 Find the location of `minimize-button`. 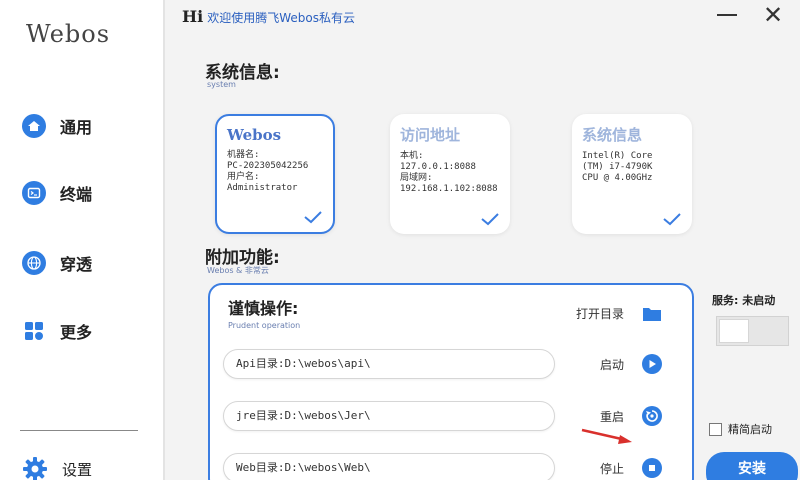

minimize-button is located at coordinates (727, 15).